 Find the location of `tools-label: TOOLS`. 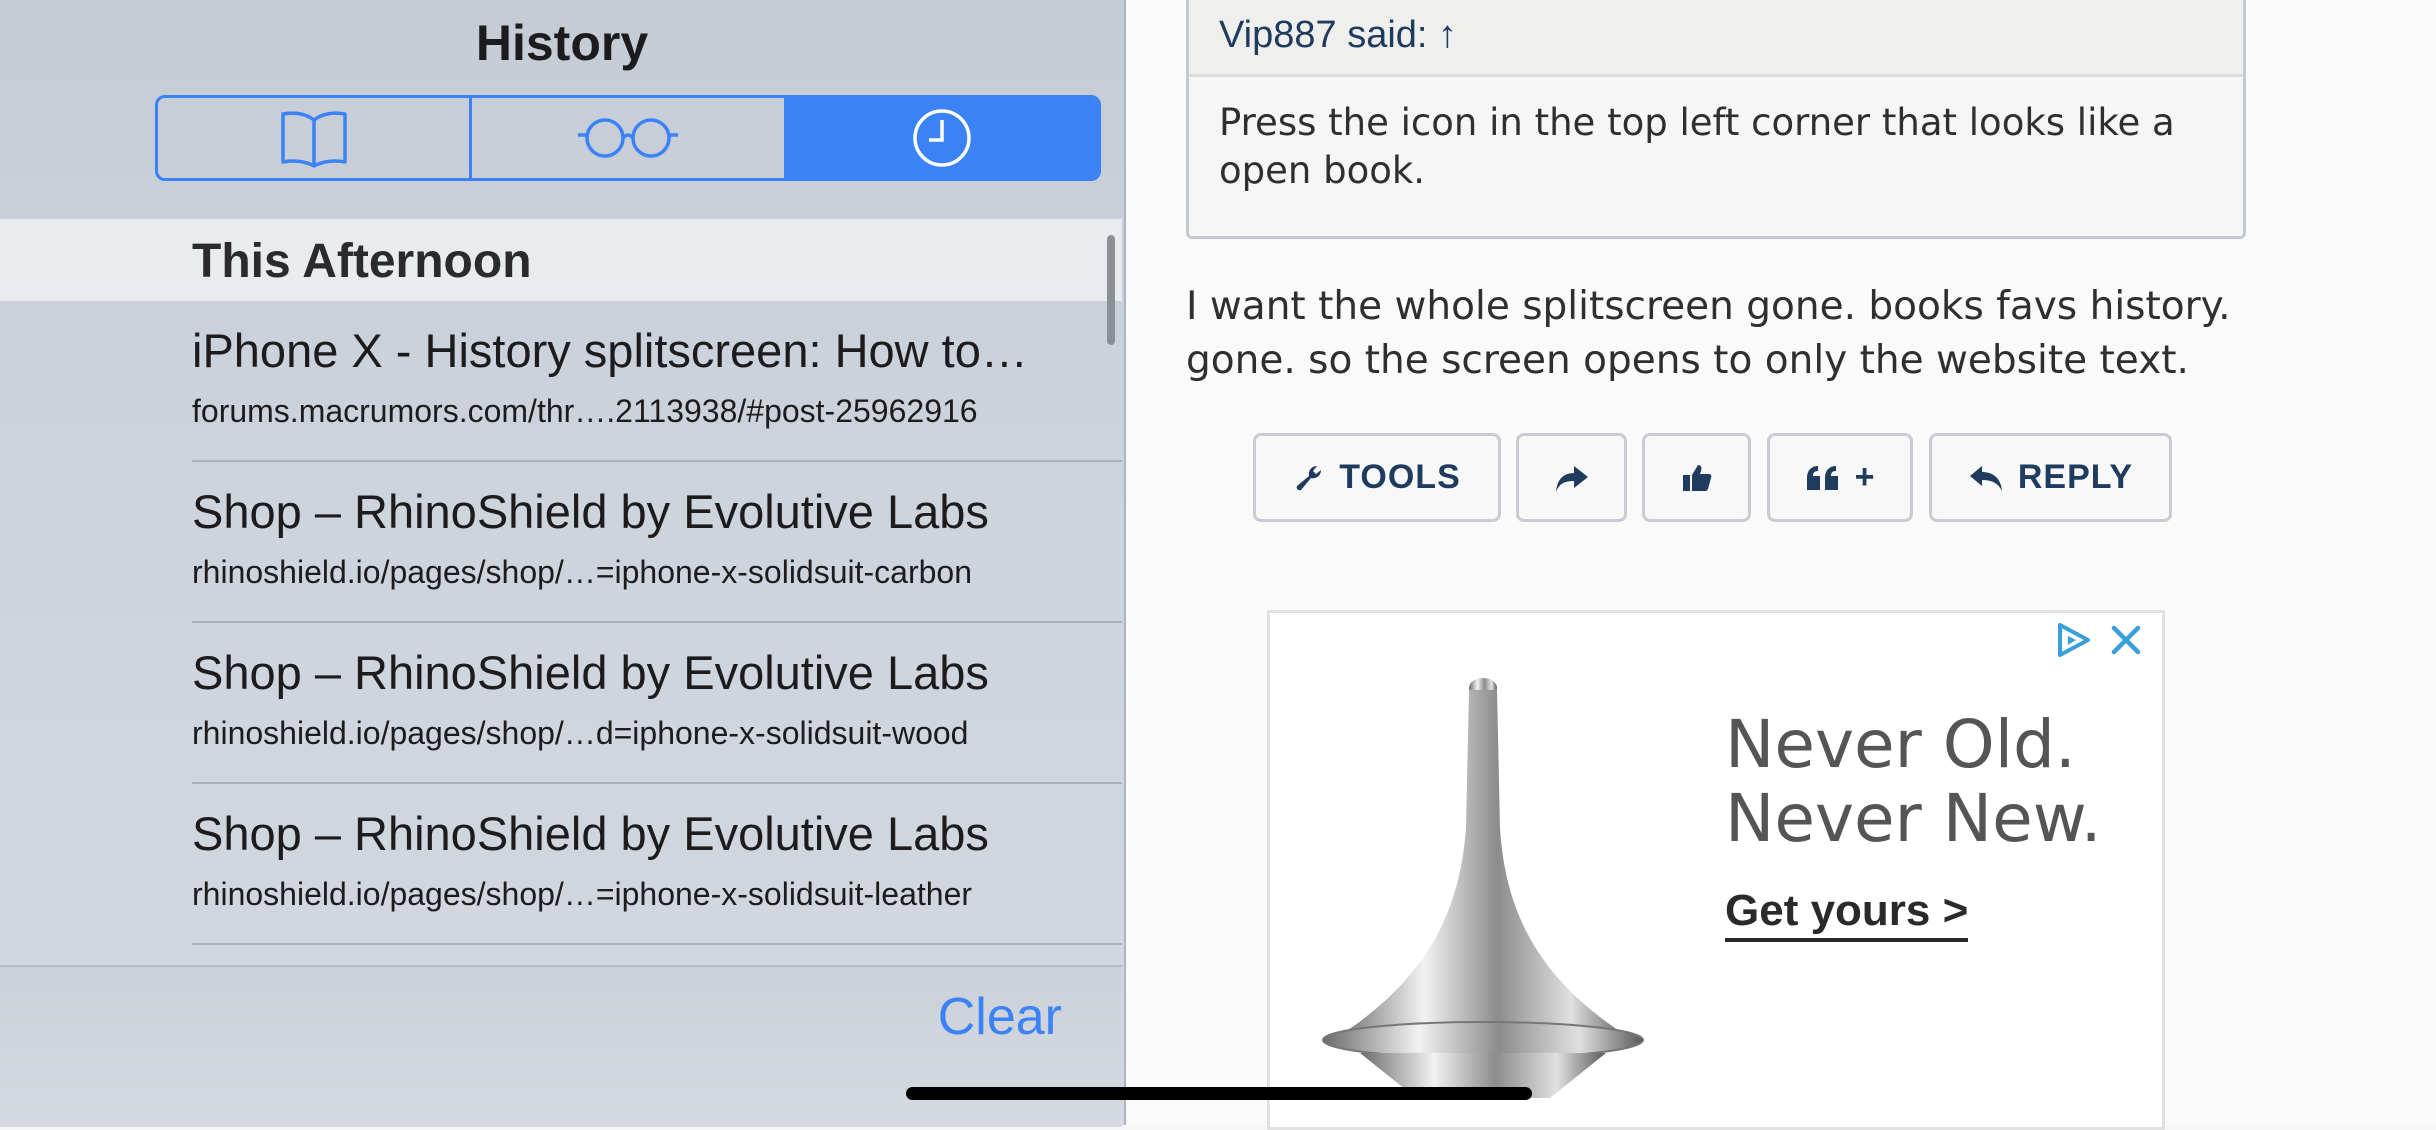

tools-label: TOOLS is located at coordinates (1400, 477).